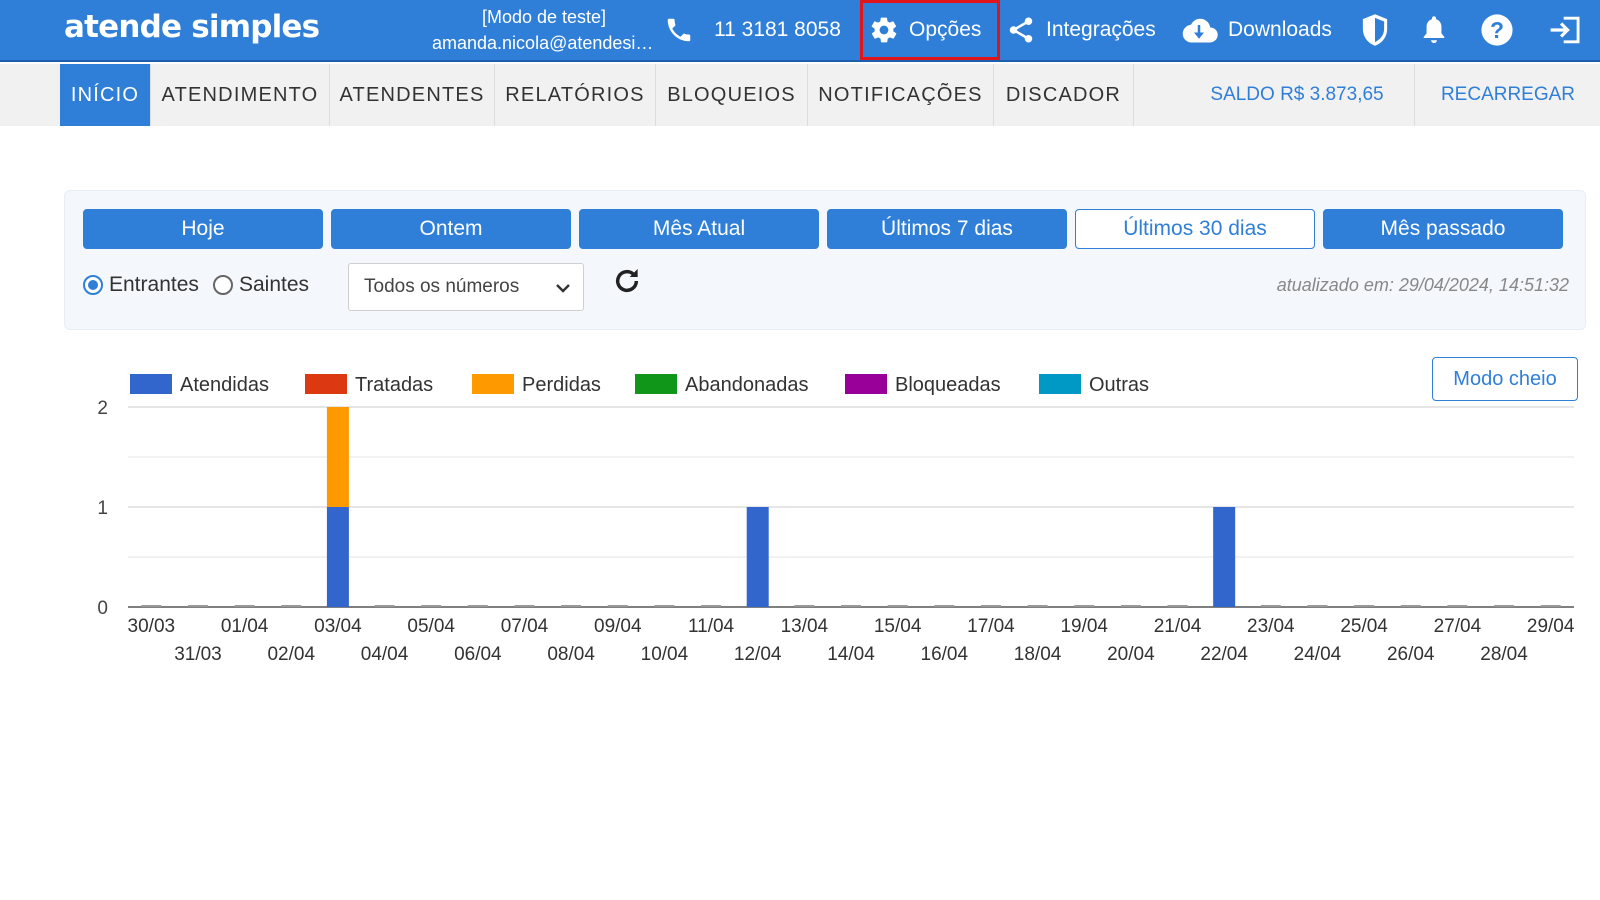 The image size is (1600, 900). I want to click on x-tick-label: 06/04, so click(478, 654).